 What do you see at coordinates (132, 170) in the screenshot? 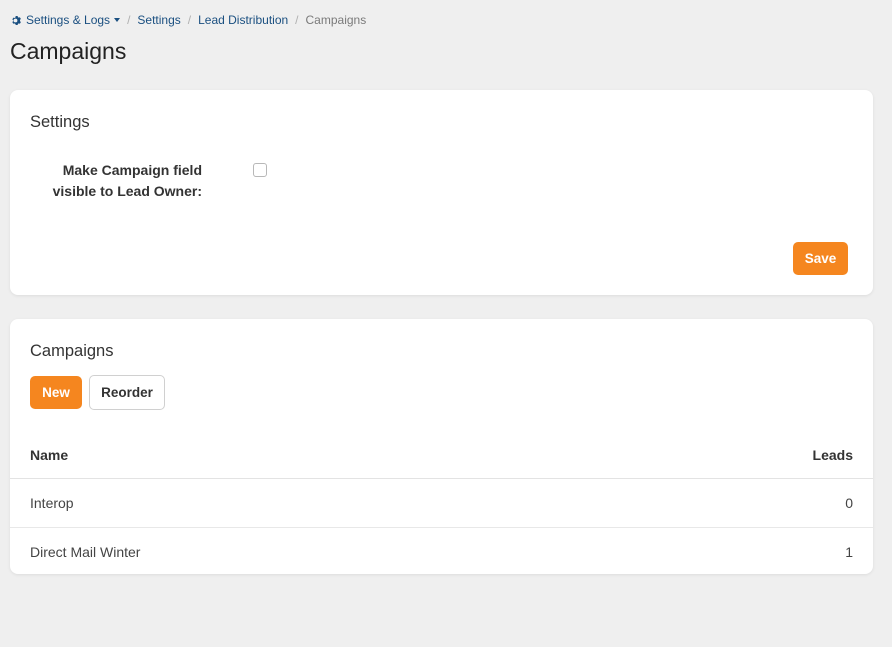
I see `campaign-visibility-label-line1: Make Campaign field` at bounding box center [132, 170].